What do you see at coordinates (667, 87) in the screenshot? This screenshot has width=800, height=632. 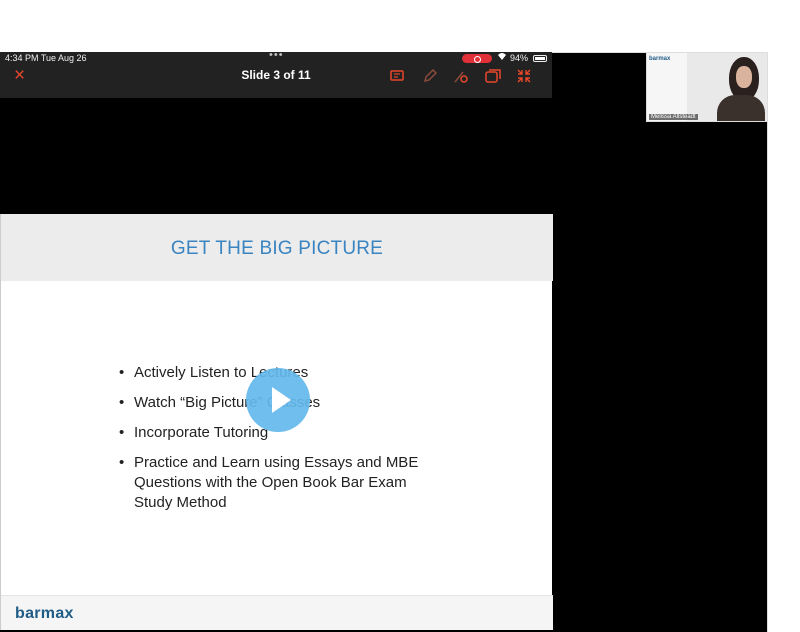 I see `background-banner` at bounding box center [667, 87].